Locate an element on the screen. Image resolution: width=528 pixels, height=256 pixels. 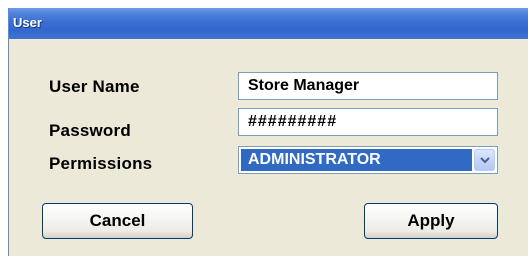
apply-button: Apply is located at coordinates (431, 221).